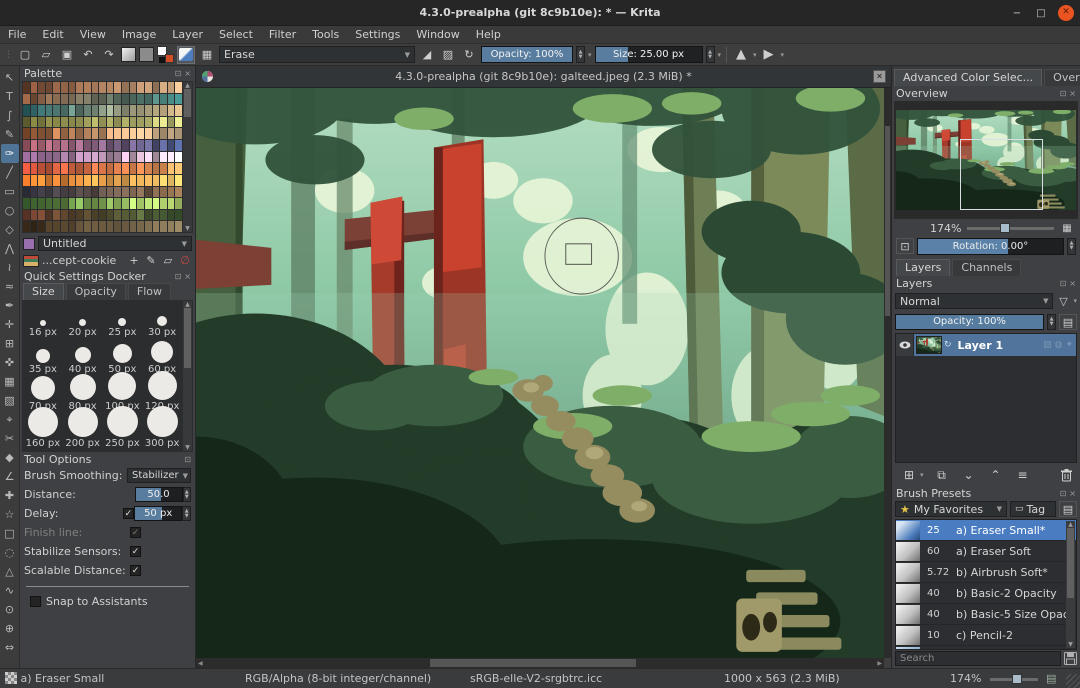 This screenshot has width=1080, height=688. I want to click on memory-status-icon: ▤, so click(1051, 678).